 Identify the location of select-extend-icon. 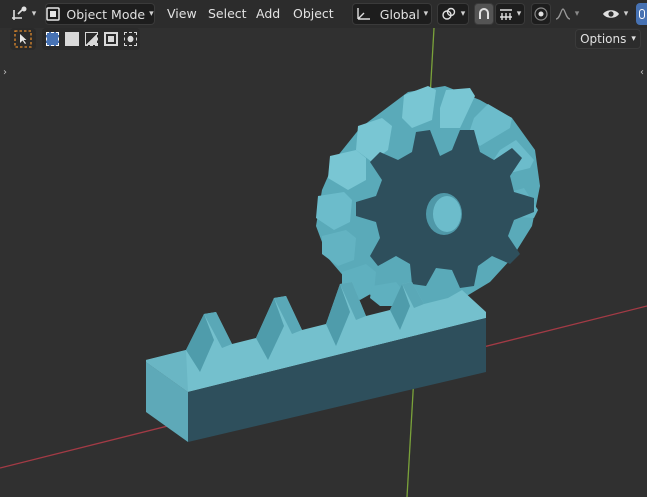
(72, 39).